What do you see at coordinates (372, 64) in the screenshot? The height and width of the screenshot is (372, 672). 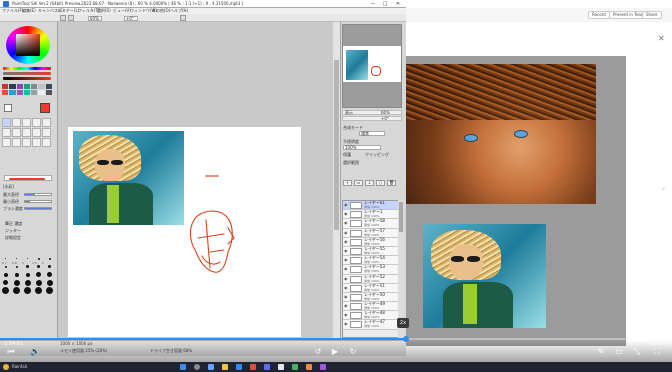 I see `navigator-preview` at bounding box center [372, 64].